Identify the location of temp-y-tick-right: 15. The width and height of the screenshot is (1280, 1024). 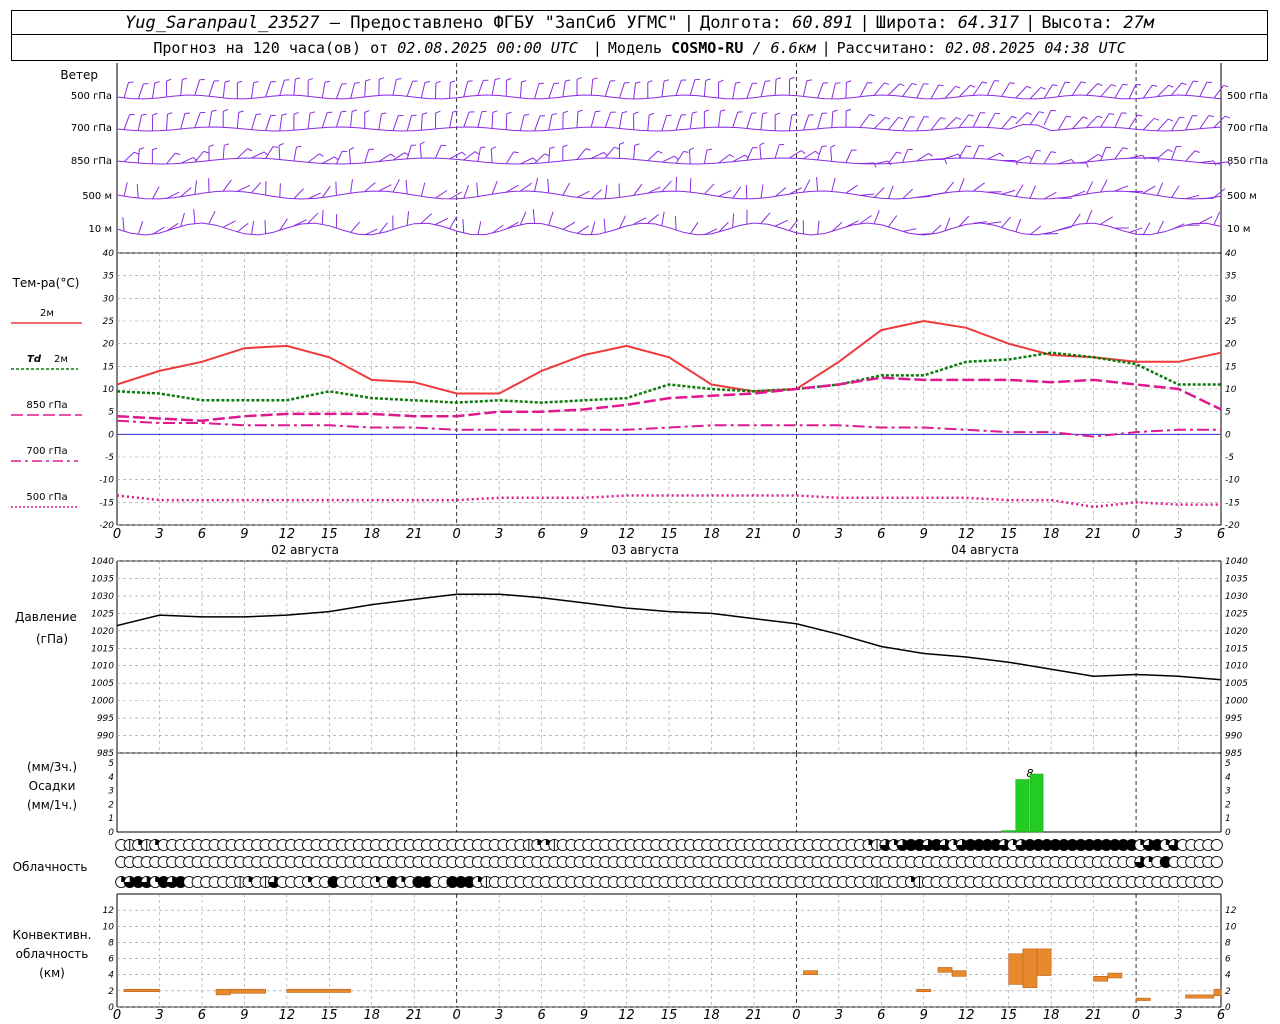
(1231, 367).